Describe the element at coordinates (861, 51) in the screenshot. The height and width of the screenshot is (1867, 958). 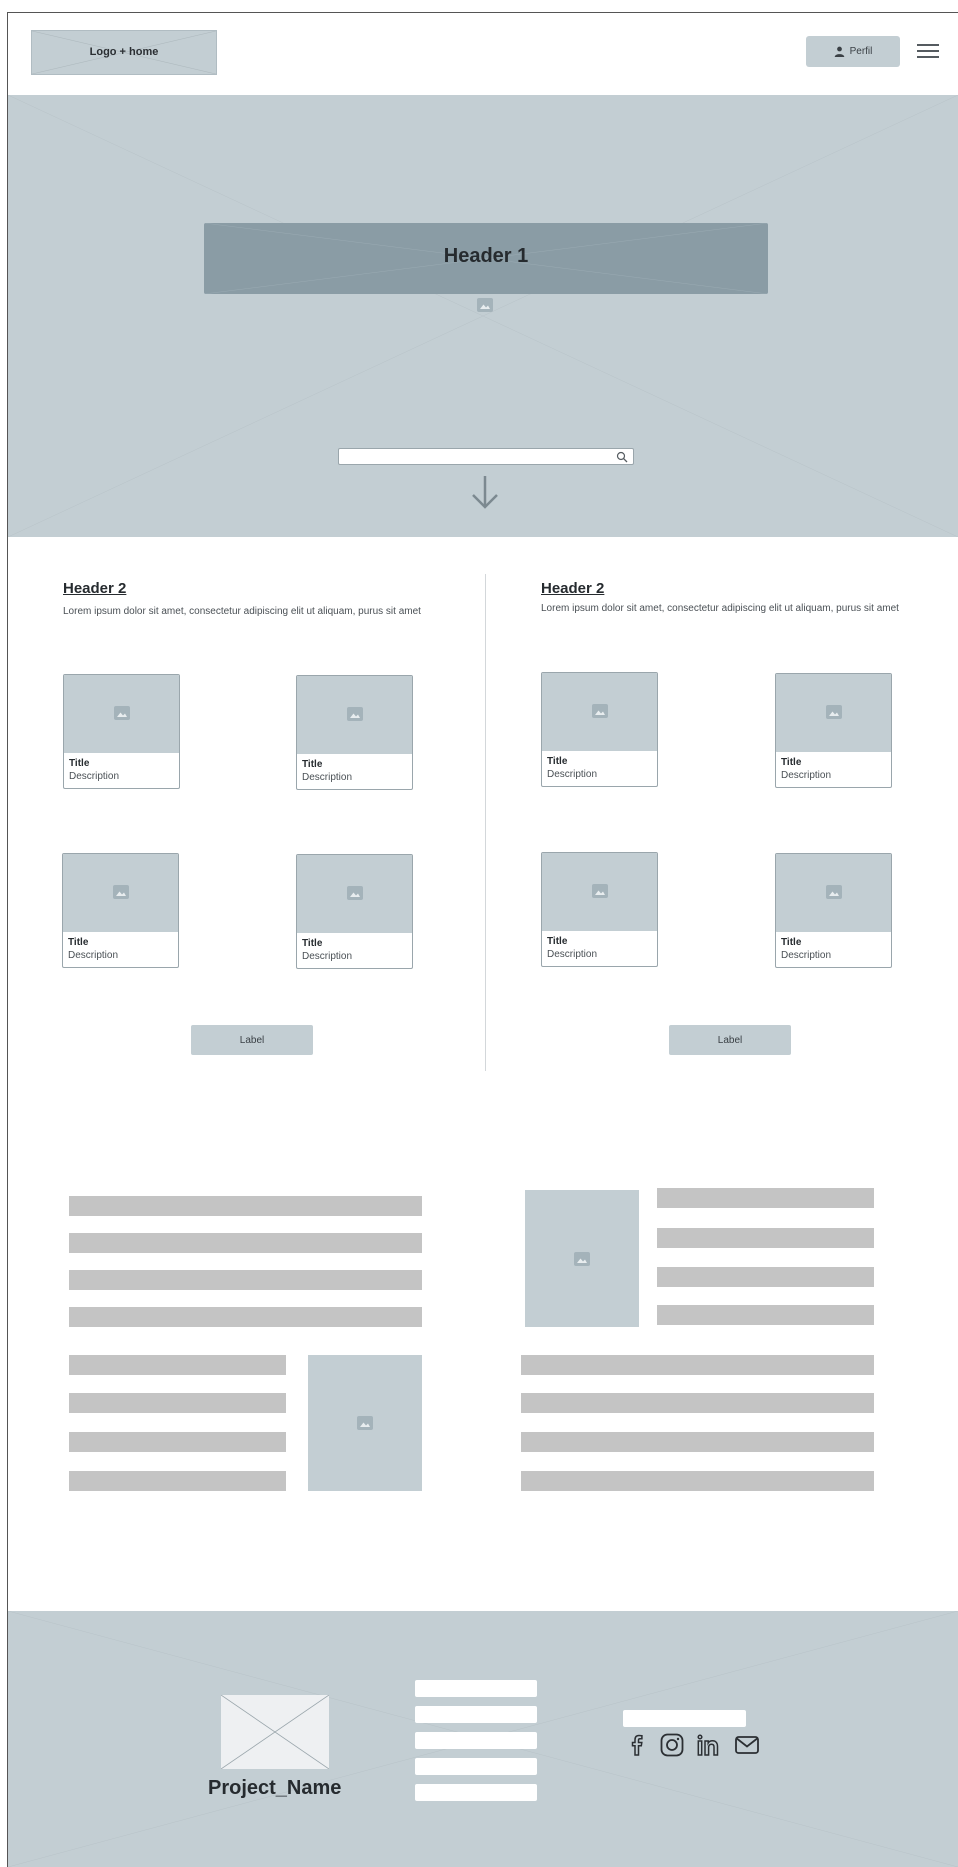
I see `profile-label: Perfil` at that location.